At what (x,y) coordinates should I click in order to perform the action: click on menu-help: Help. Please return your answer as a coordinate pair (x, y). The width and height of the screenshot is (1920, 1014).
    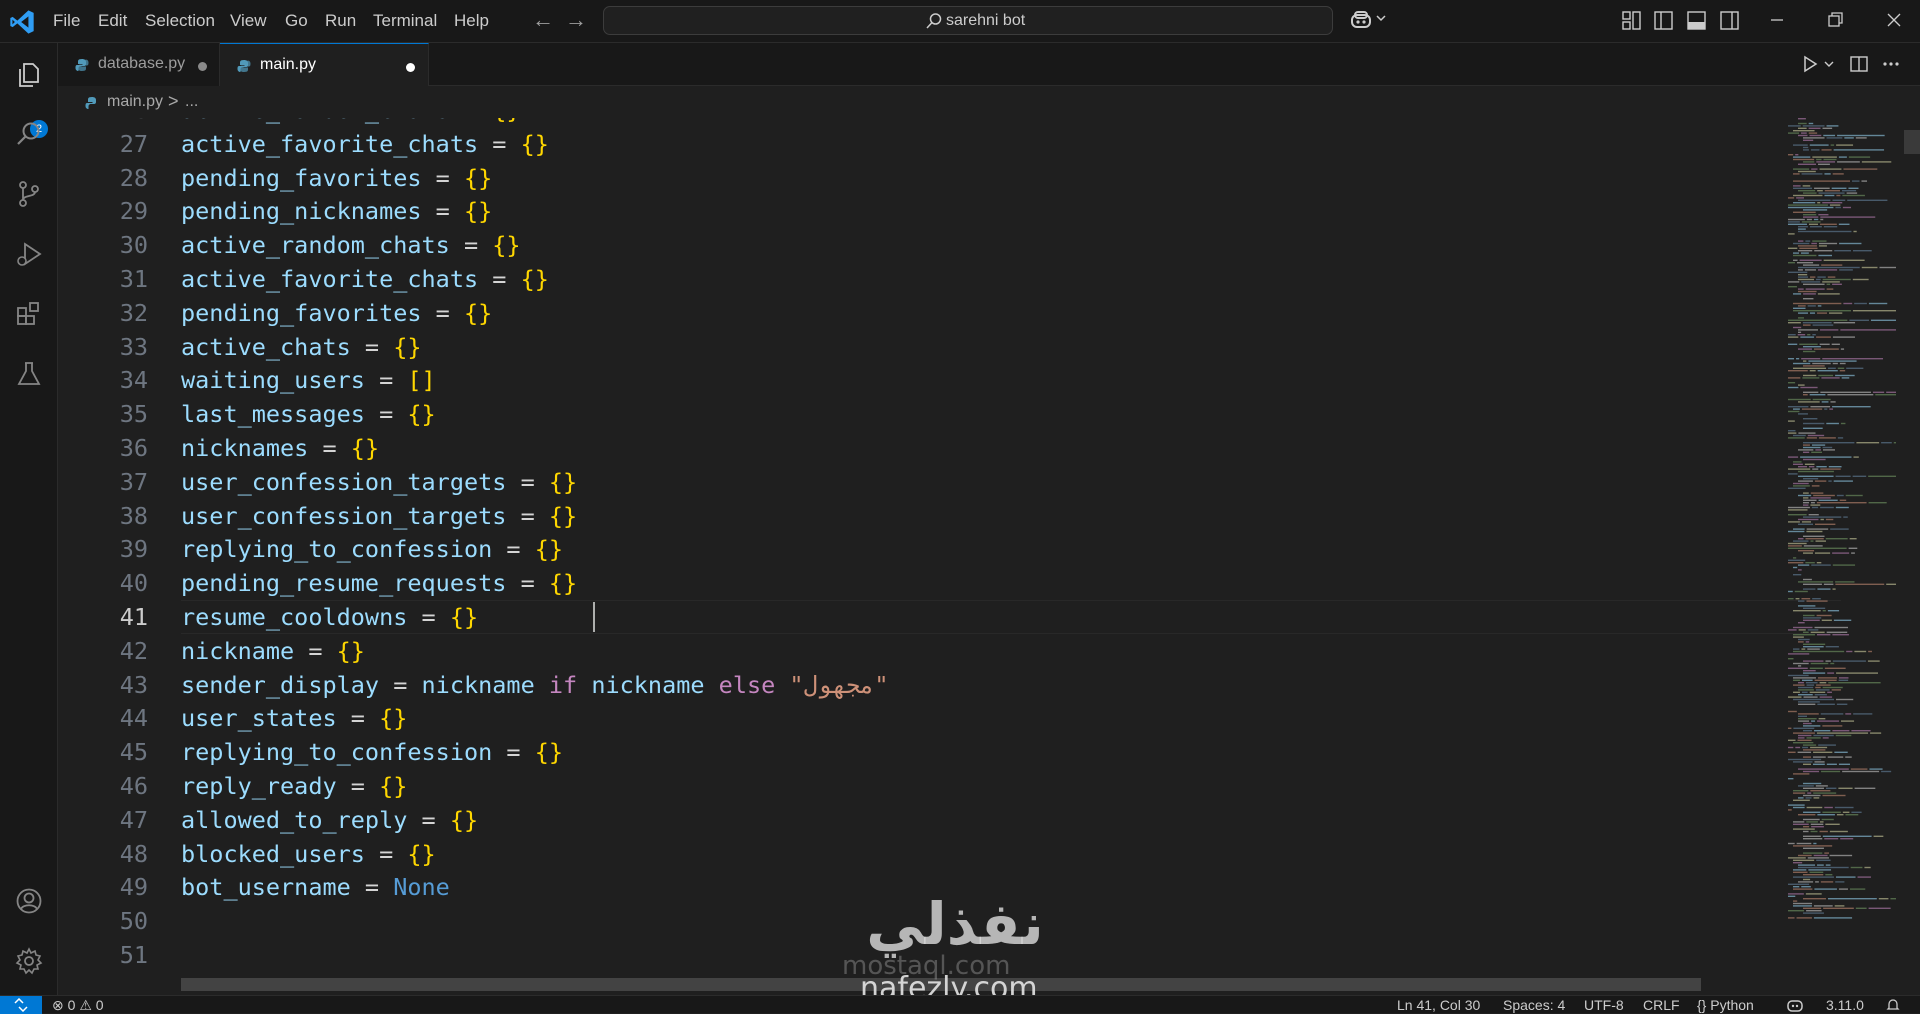
    Looking at the image, I should click on (471, 21).